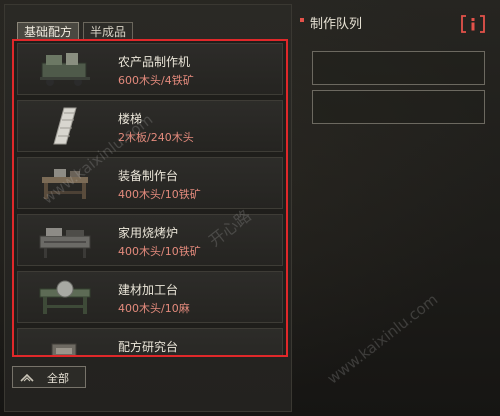  What do you see at coordinates (156, 80) in the screenshot?
I see `recipe-cost: 600木头/4铁矿` at bounding box center [156, 80].